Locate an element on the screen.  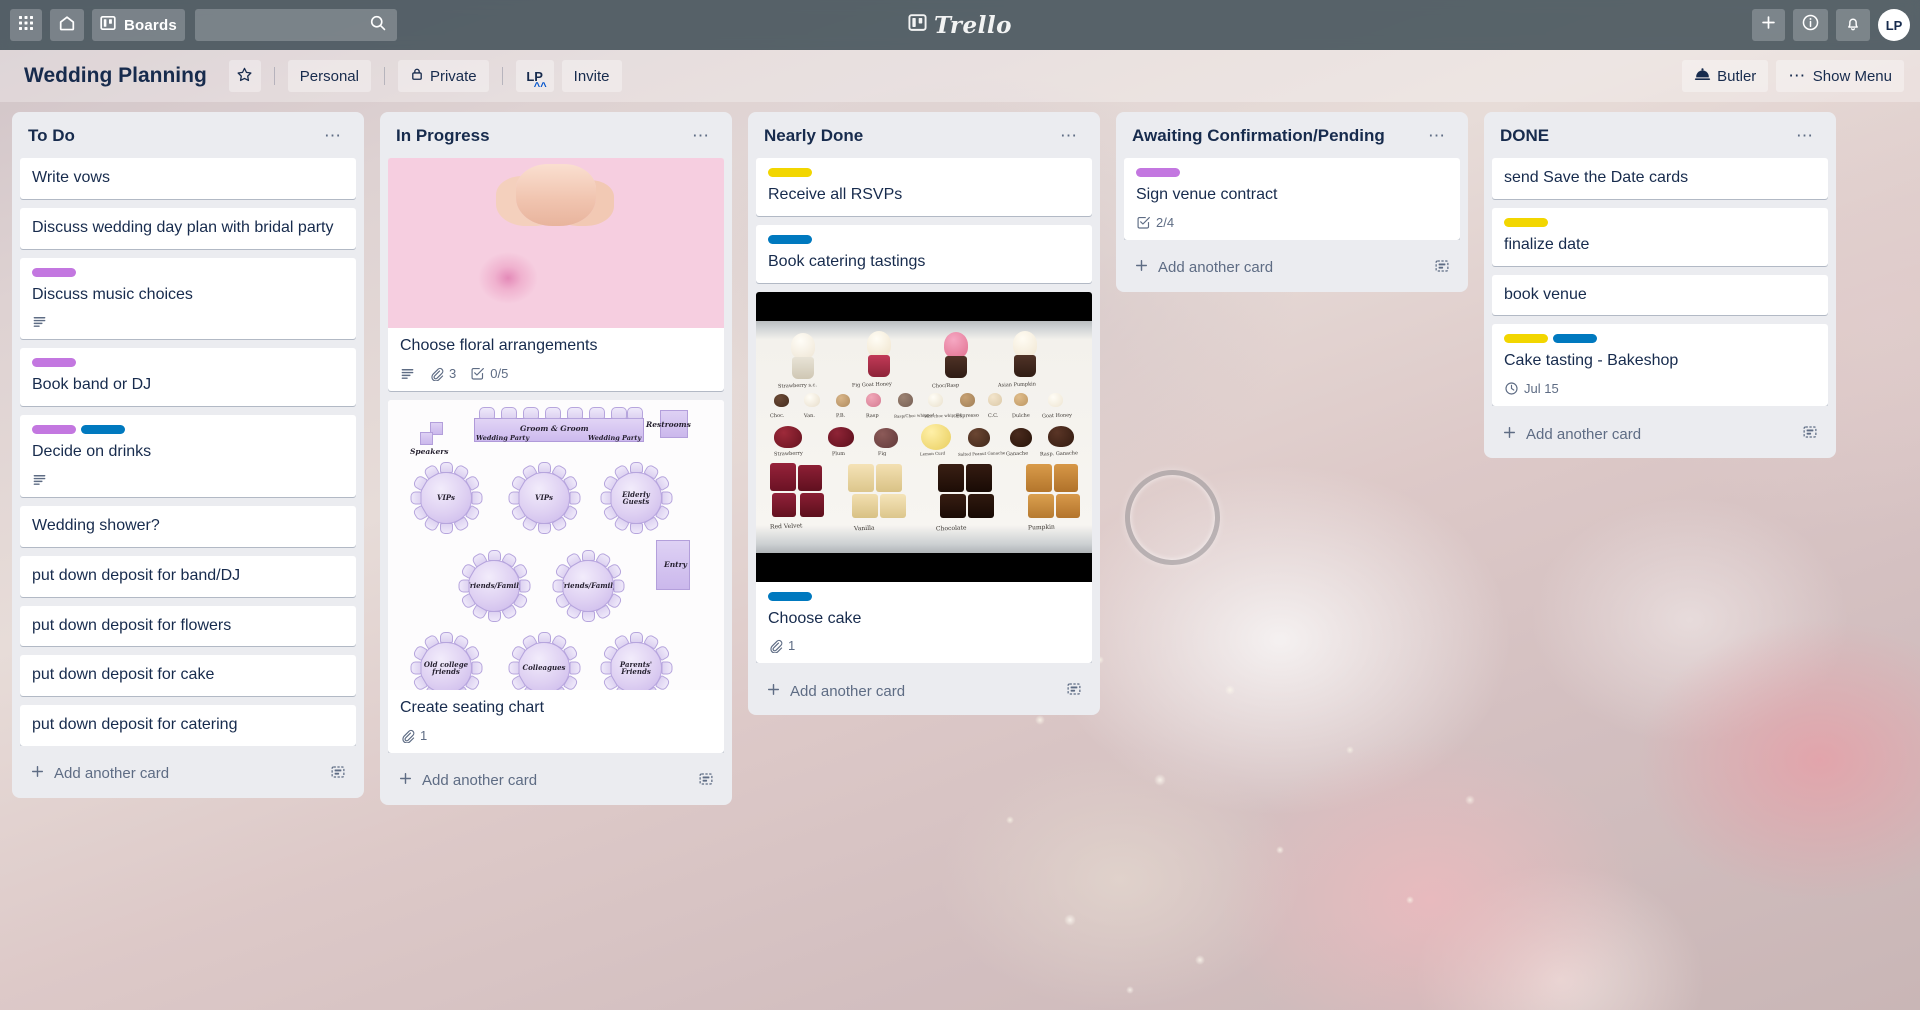
card: Wedding shower? is located at coordinates (188, 526).